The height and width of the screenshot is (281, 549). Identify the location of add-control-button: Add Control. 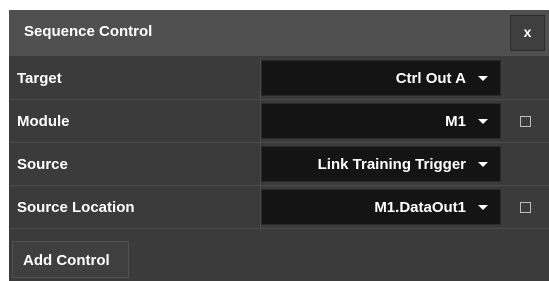
(70, 259).